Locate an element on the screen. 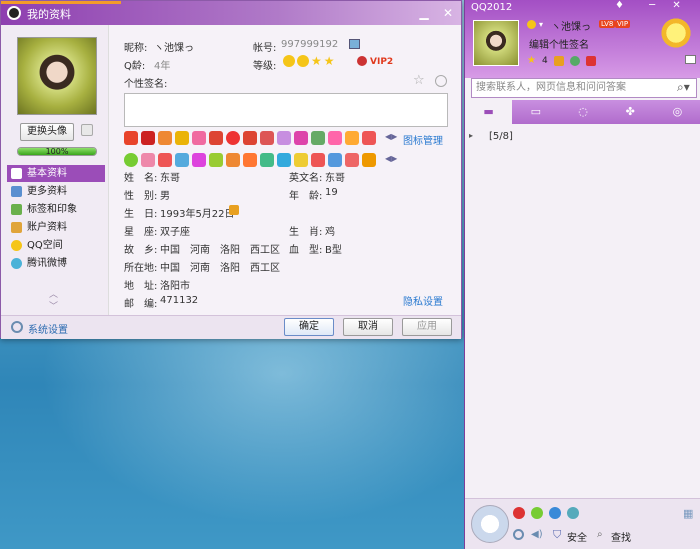 The width and height of the screenshot is (700, 549). camera-icon is located at coordinates (573, 513).